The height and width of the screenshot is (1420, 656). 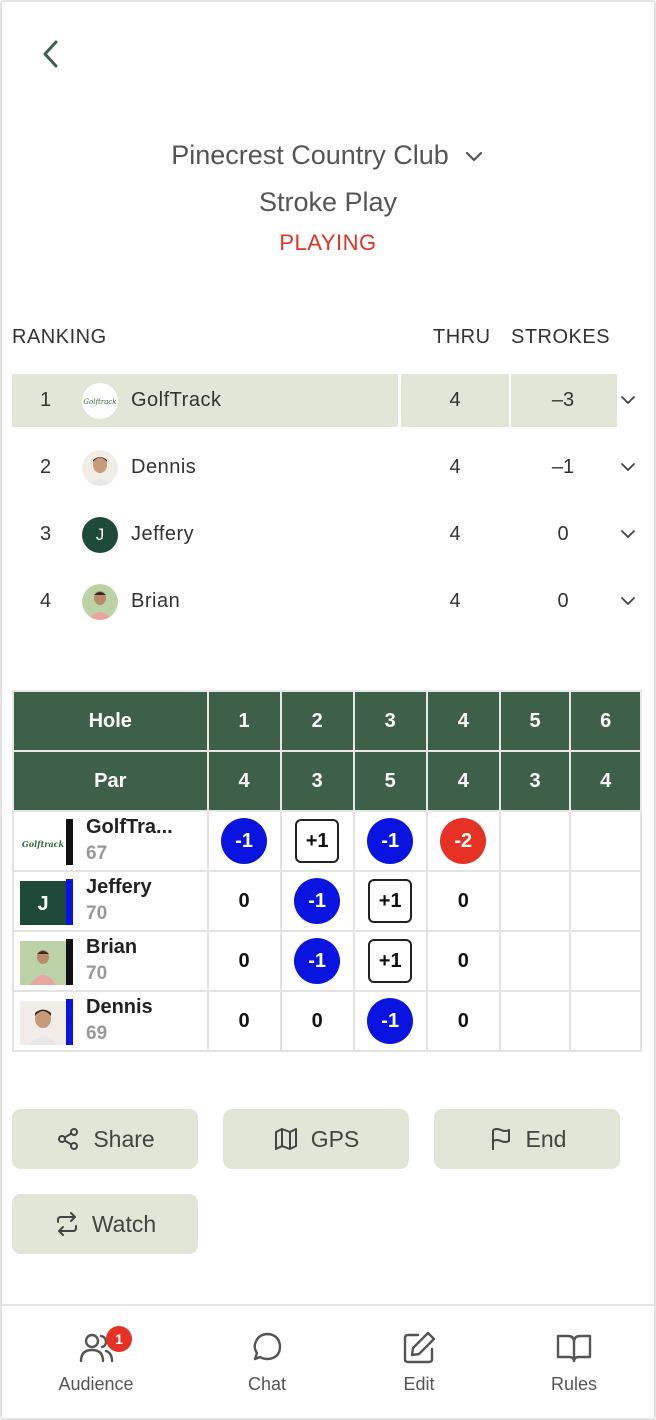 I want to click on share-icon, so click(x=68, y=1139).